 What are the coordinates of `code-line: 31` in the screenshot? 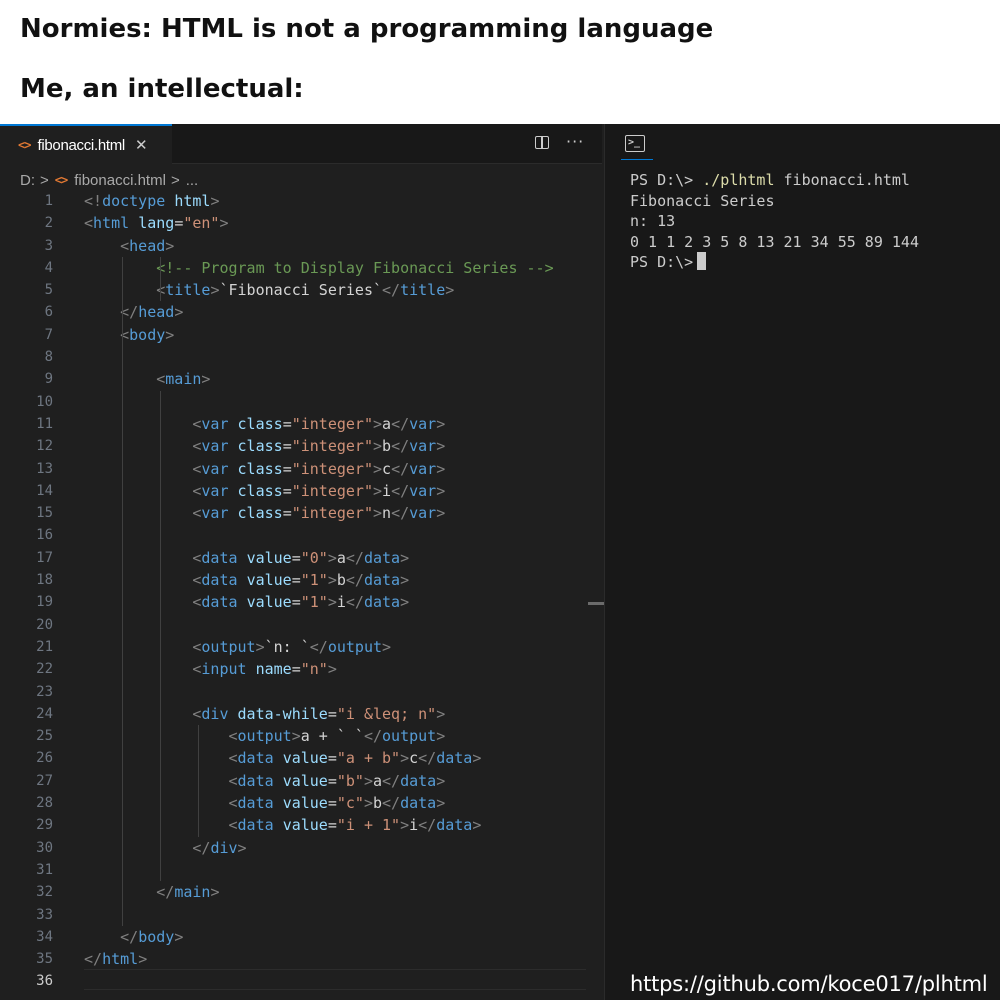 It's located at (295, 870).